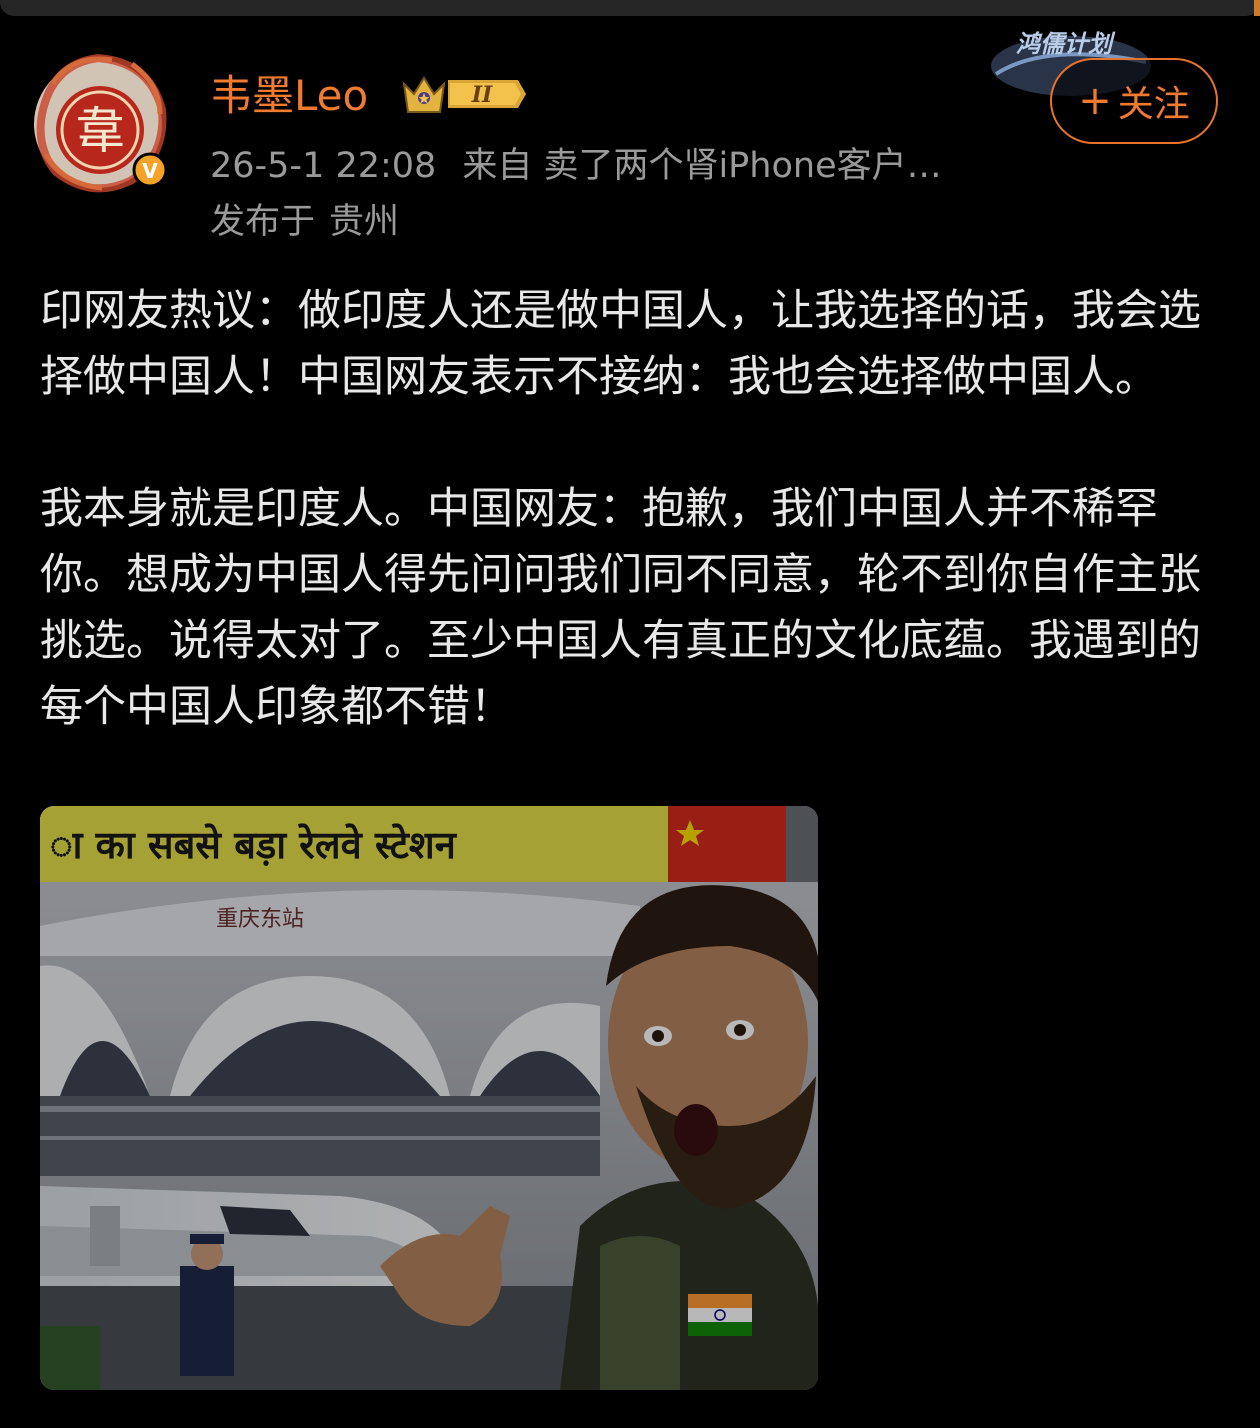 Image resolution: width=1260 pixels, height=1428 pixels. What do you see at coordinates (1066, 44) in the screenshot?
I see `program-badge-text: 鸿儒计划` at bounding box center [1066, 44].